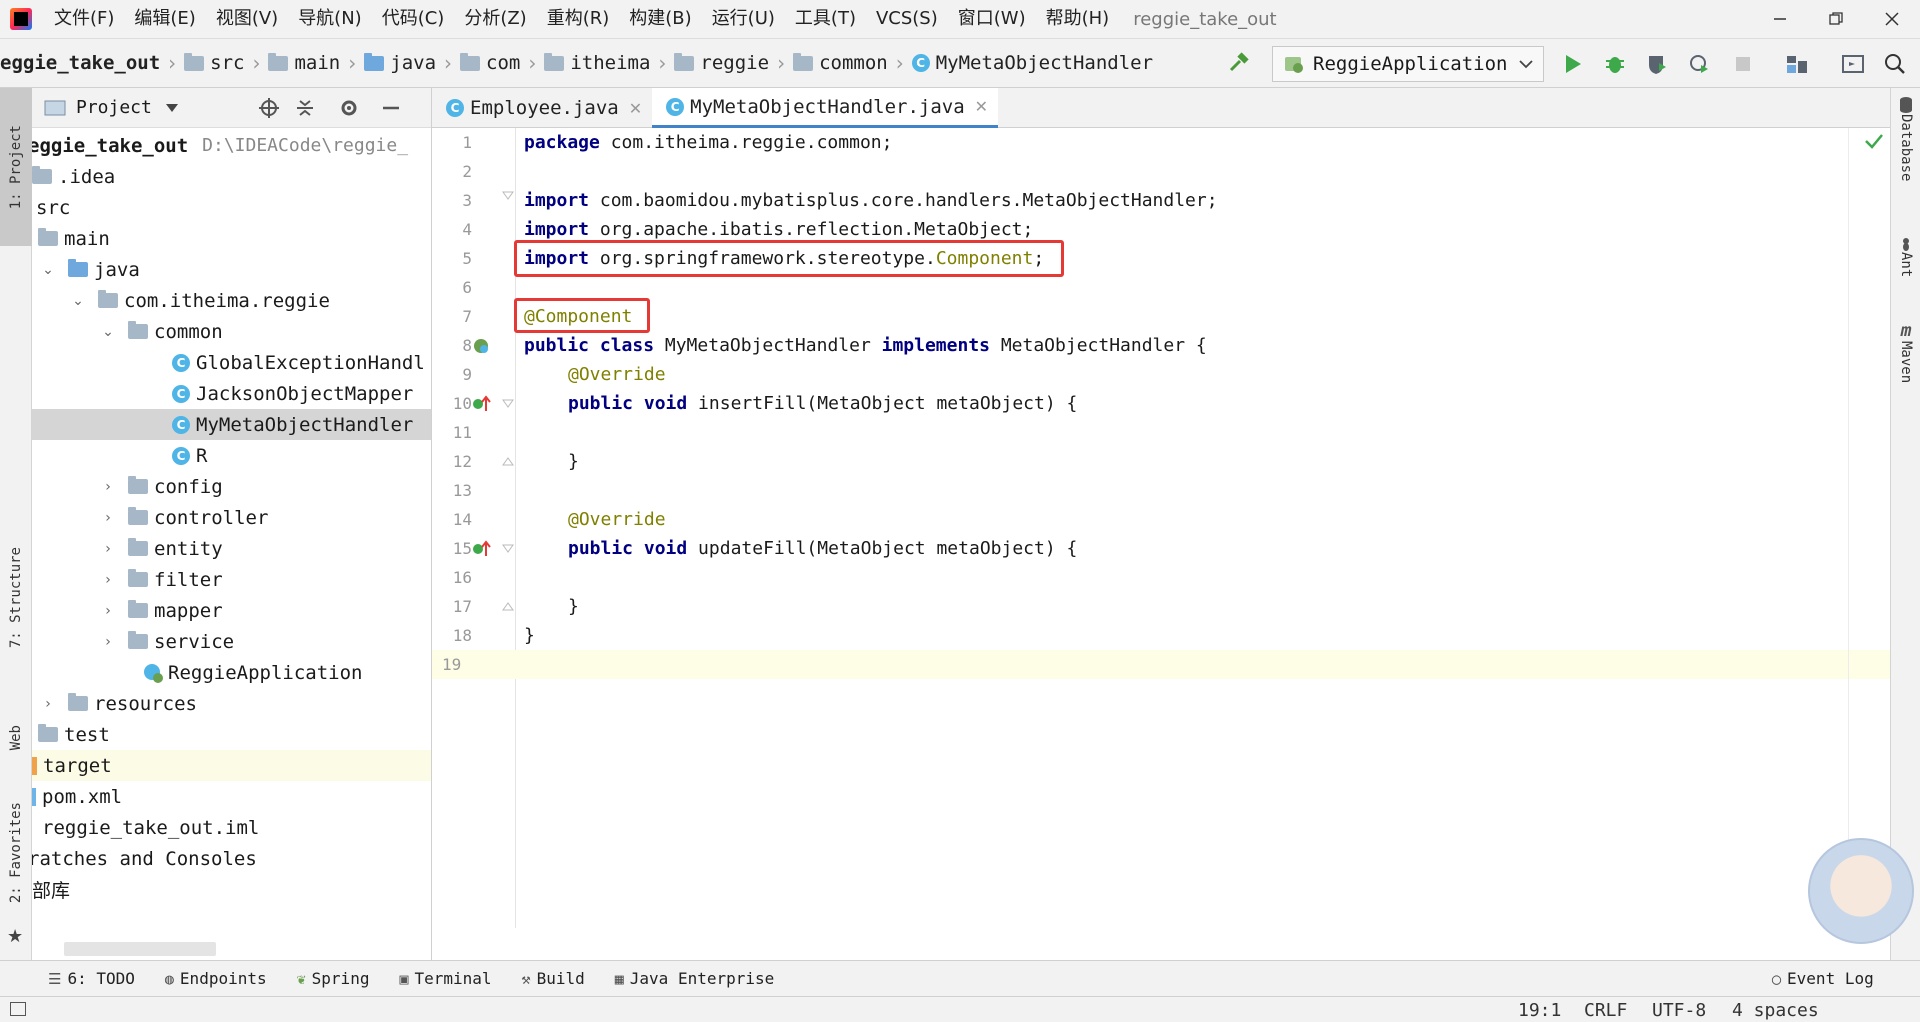 The height and width of the screenshot is (1022, 1920). What do you see at coordinates (16, 738) in the screenshot?
I see `tool-tab-web: Web` at bounding box center [16, 738].